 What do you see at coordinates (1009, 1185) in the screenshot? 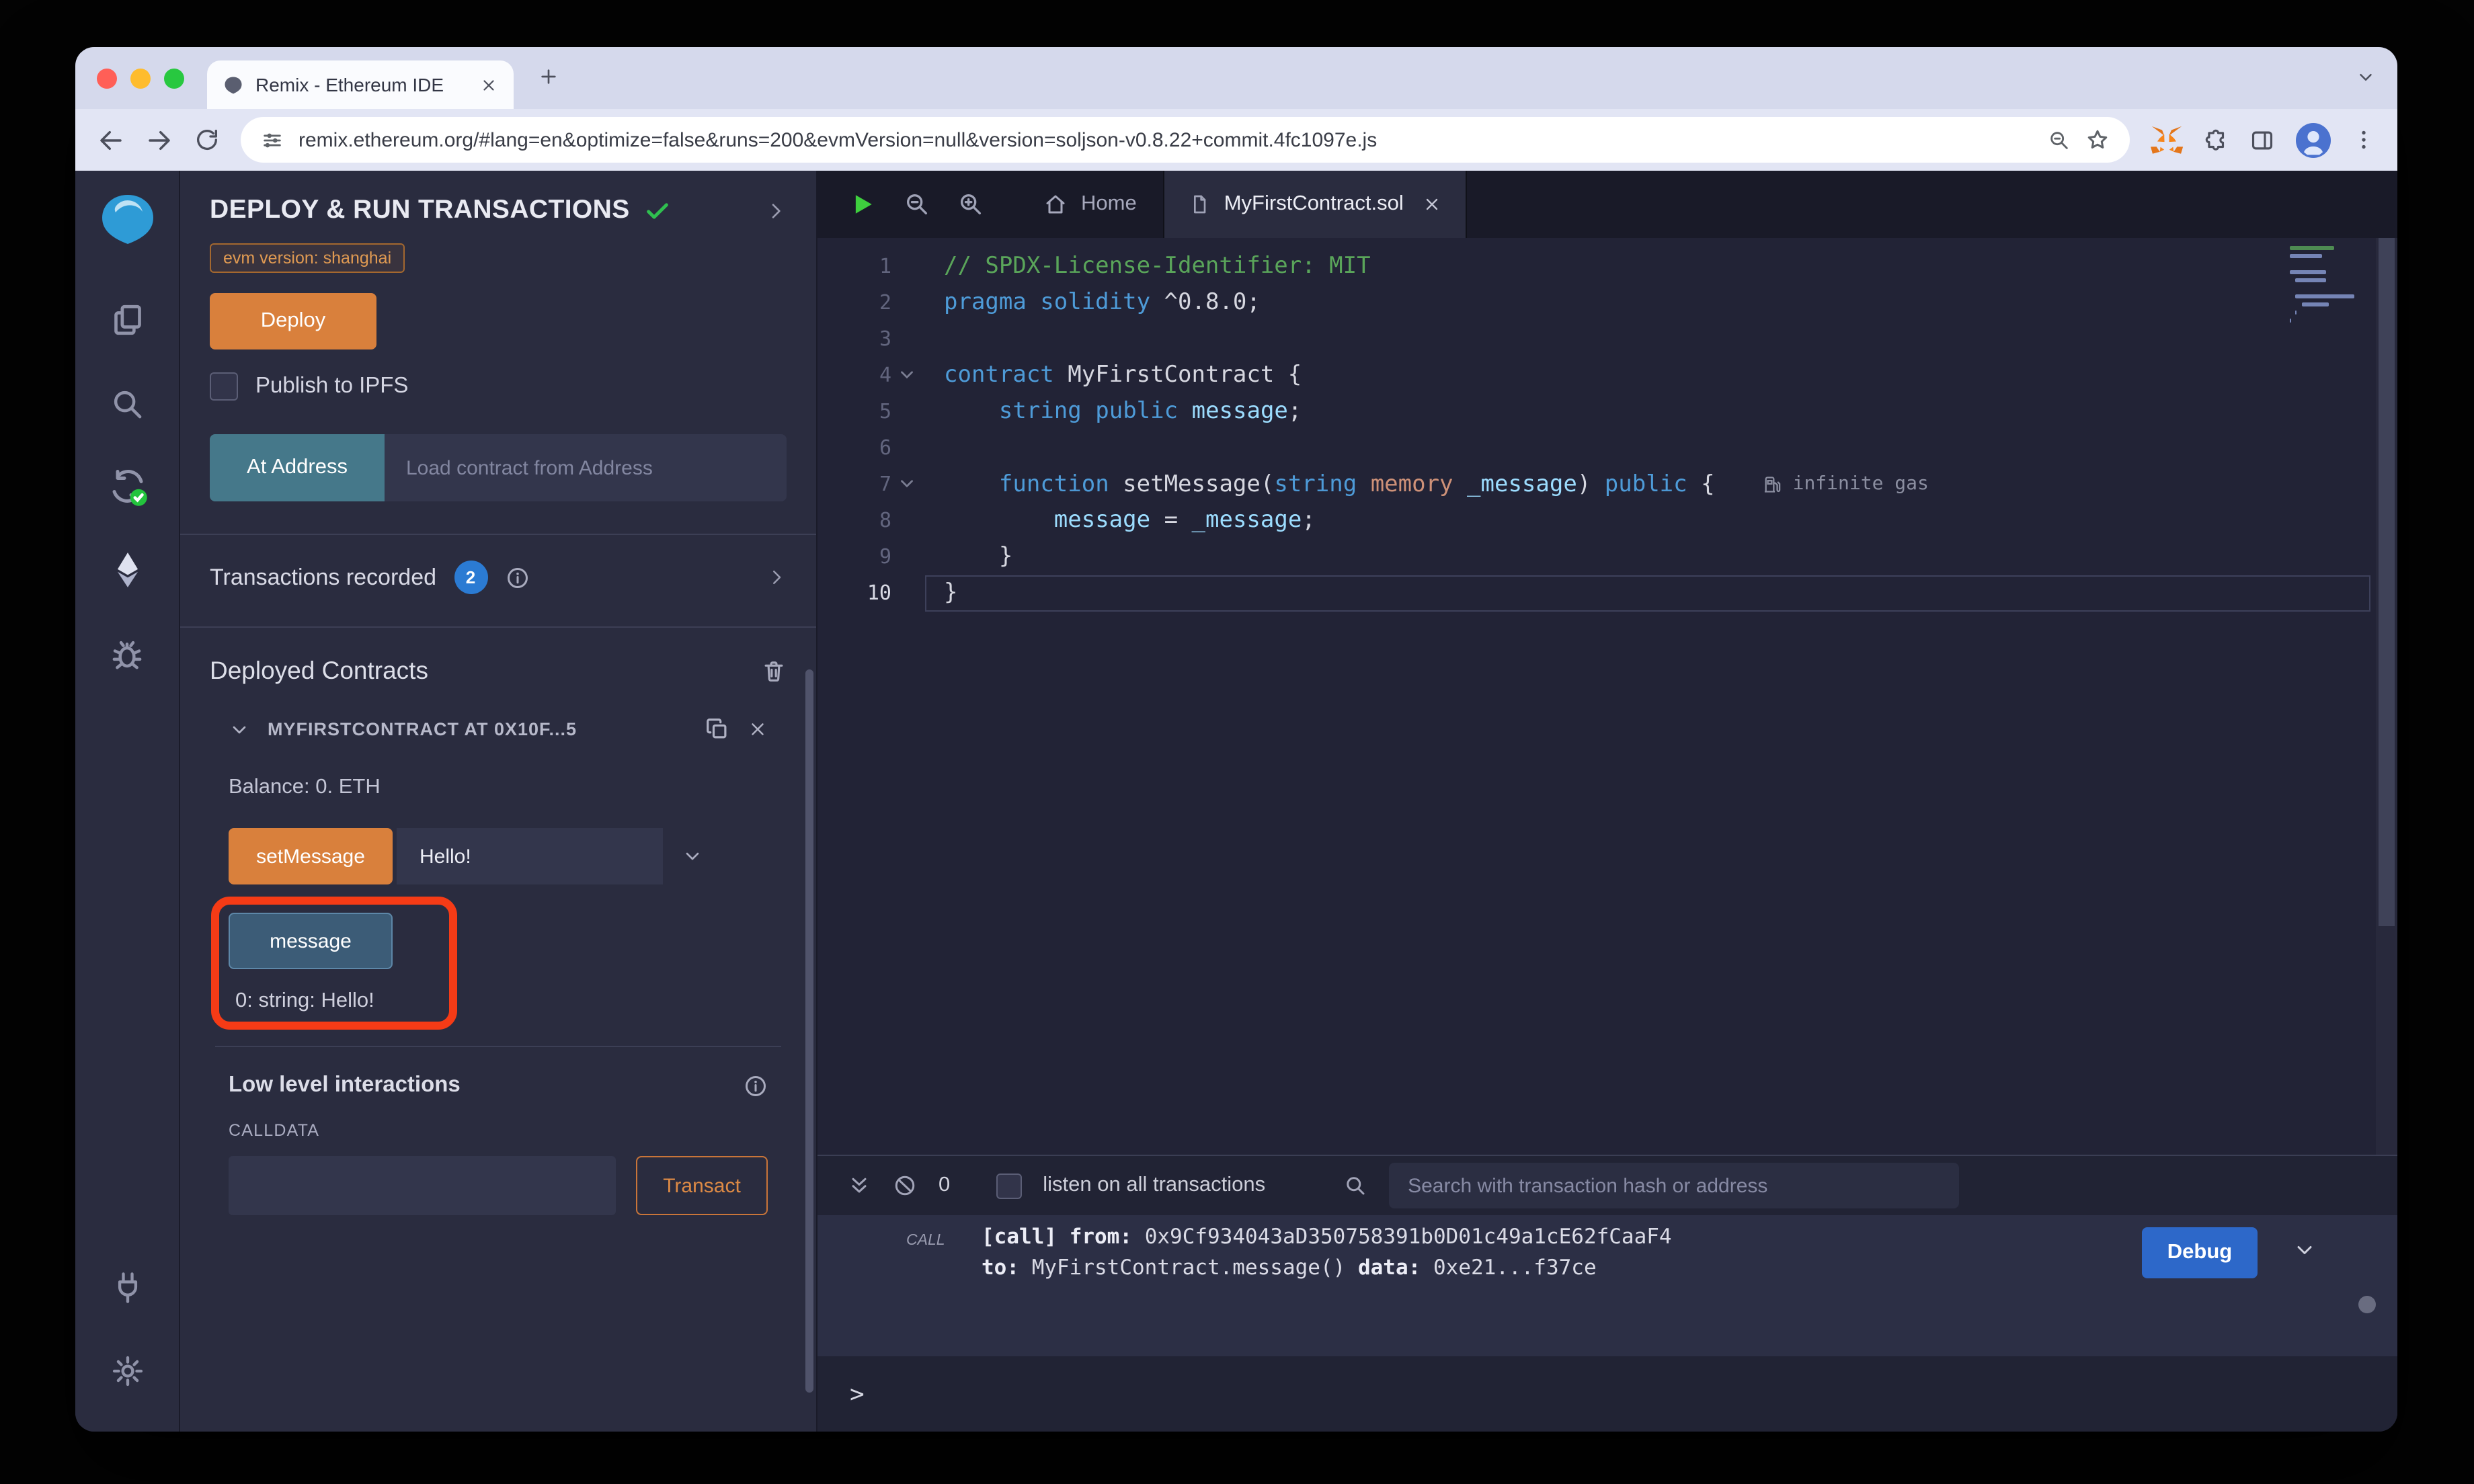
I see `listen-transactions-checkbox` at bounding box center [1009, 1185].